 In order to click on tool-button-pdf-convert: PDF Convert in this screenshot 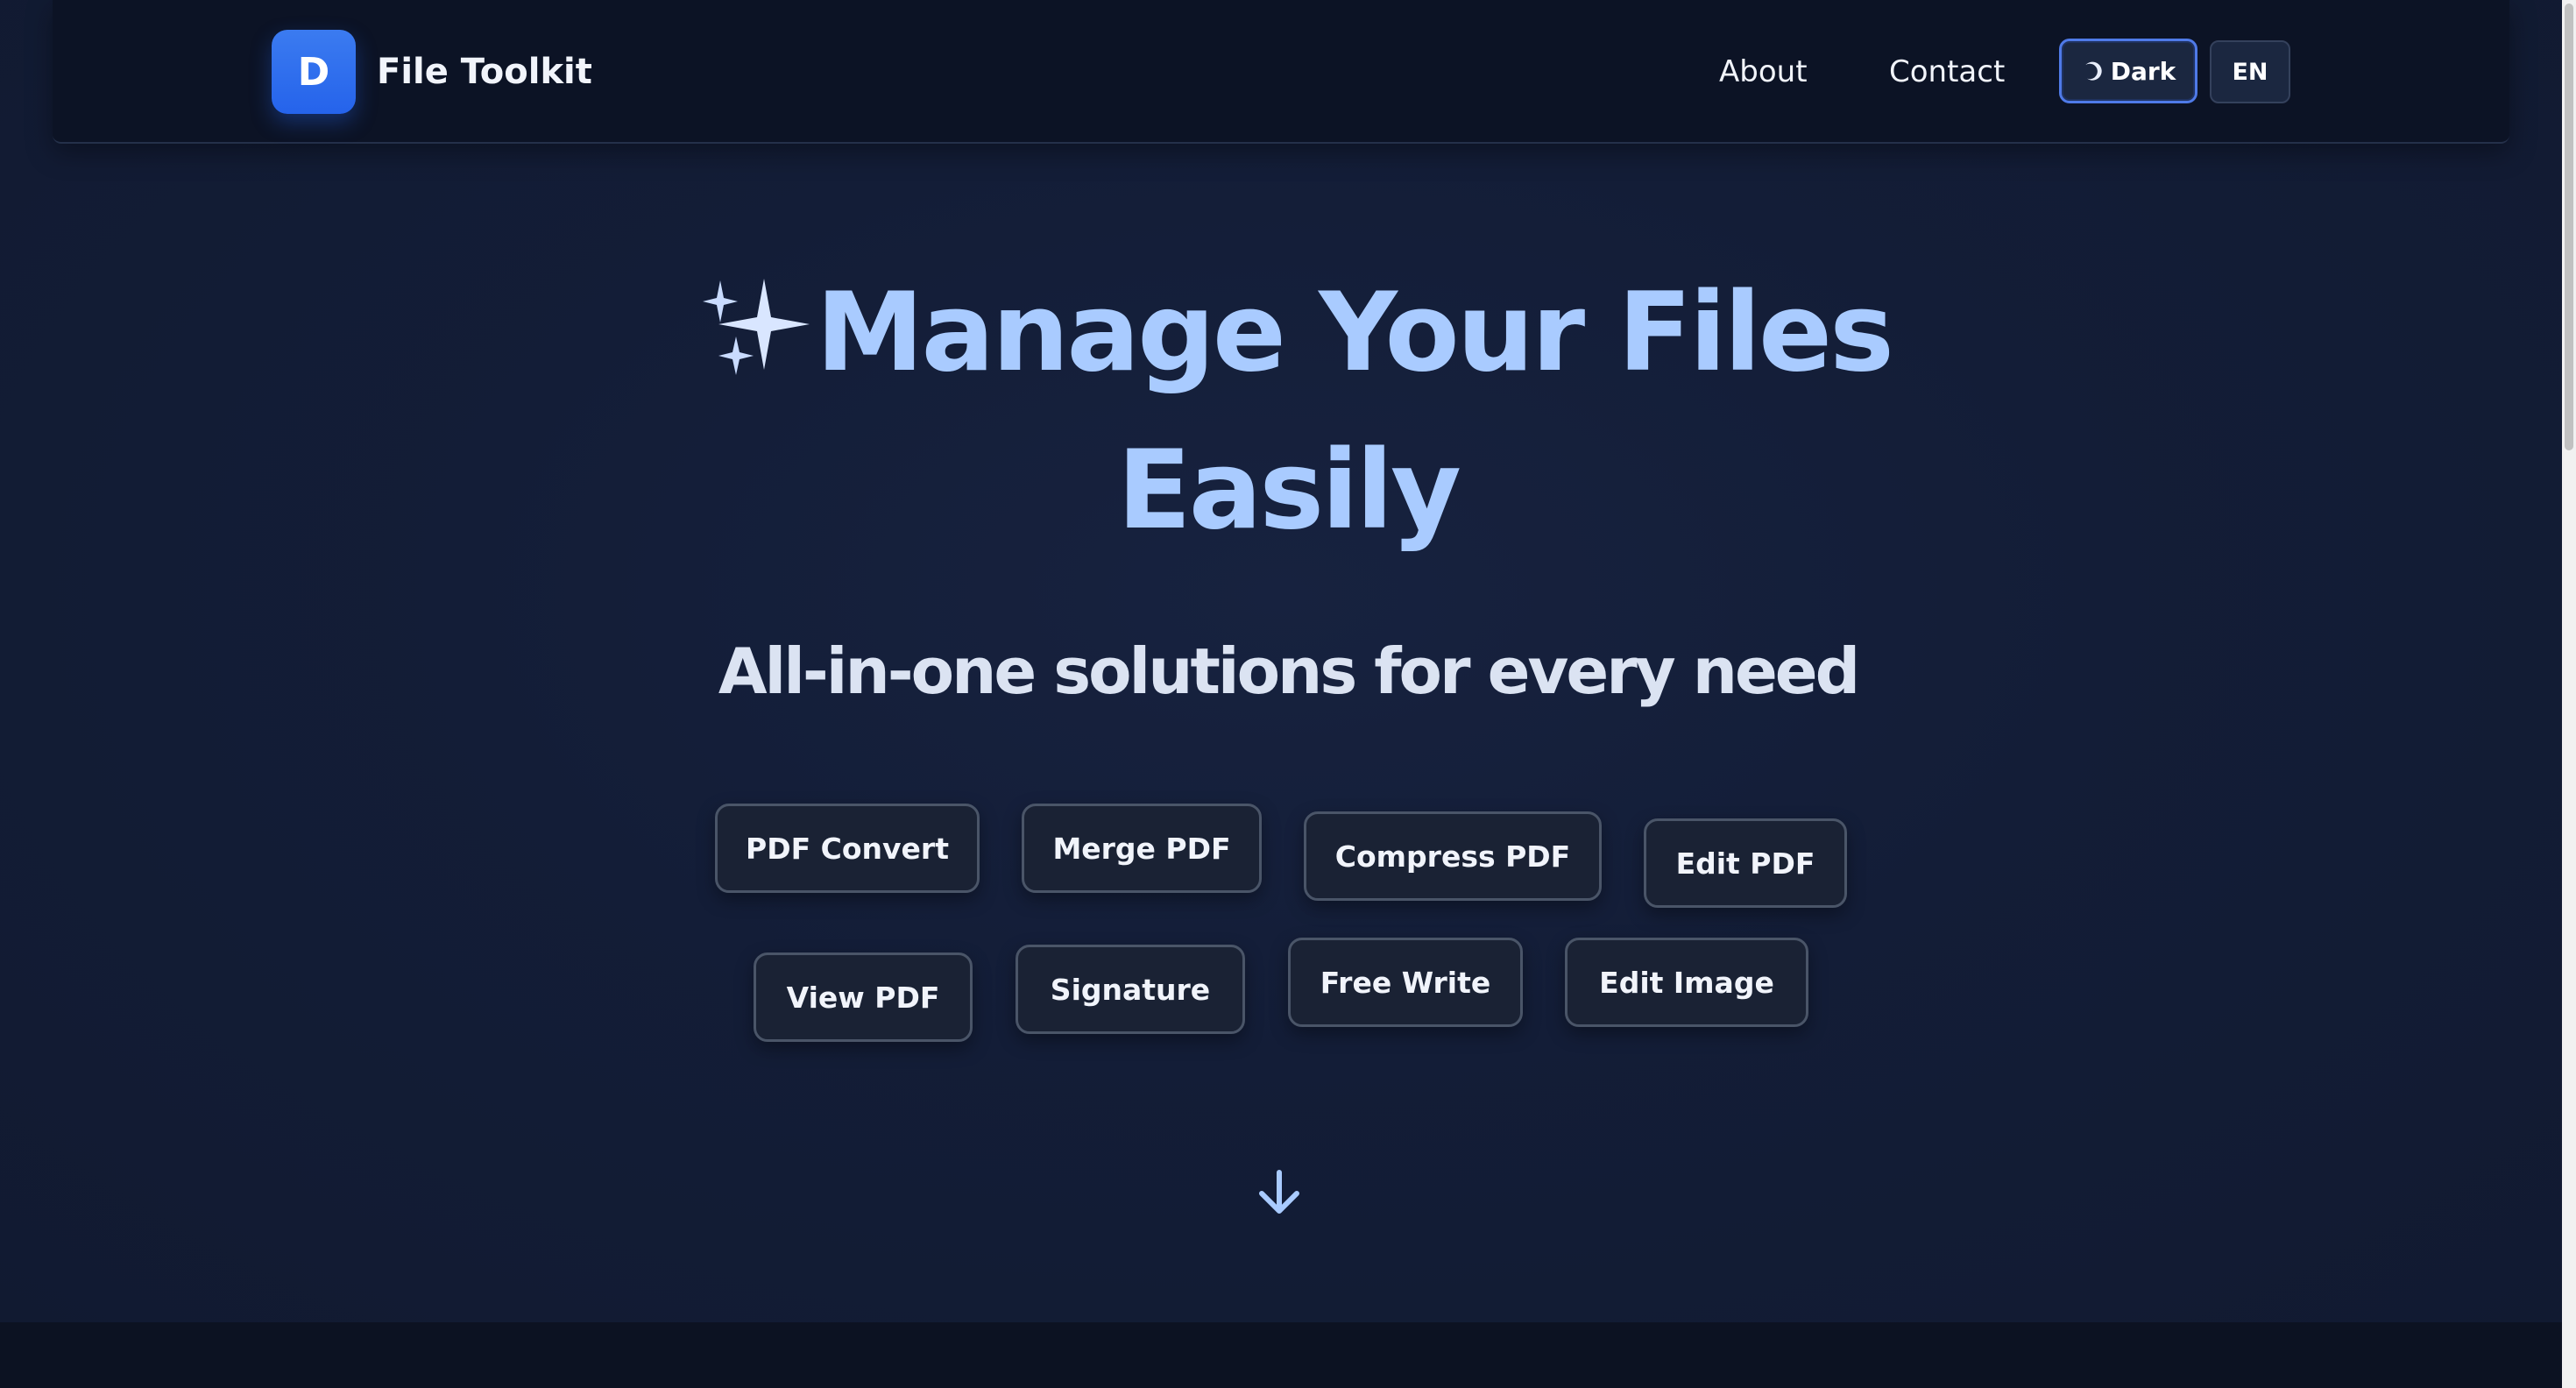, I will do `click(847, 848)`.